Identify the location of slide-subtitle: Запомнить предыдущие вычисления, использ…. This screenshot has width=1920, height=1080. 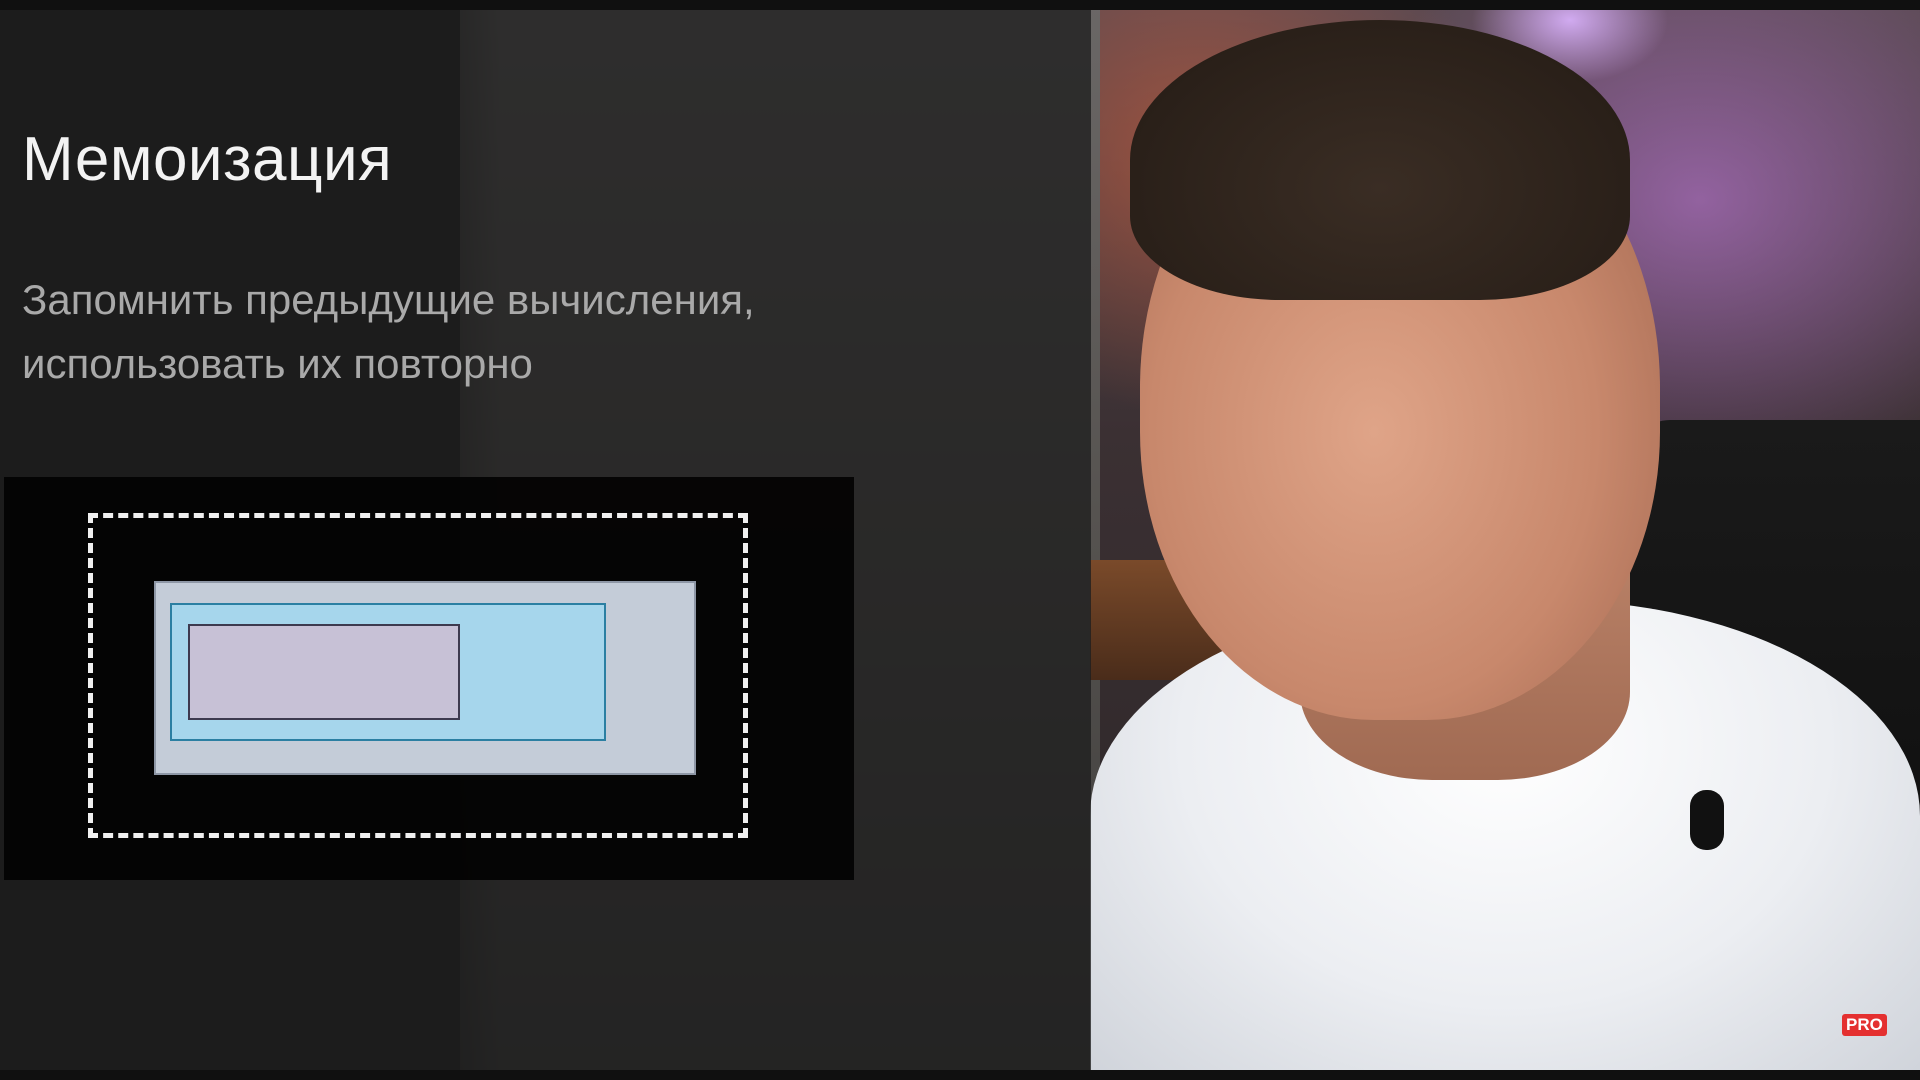
(462, 332).